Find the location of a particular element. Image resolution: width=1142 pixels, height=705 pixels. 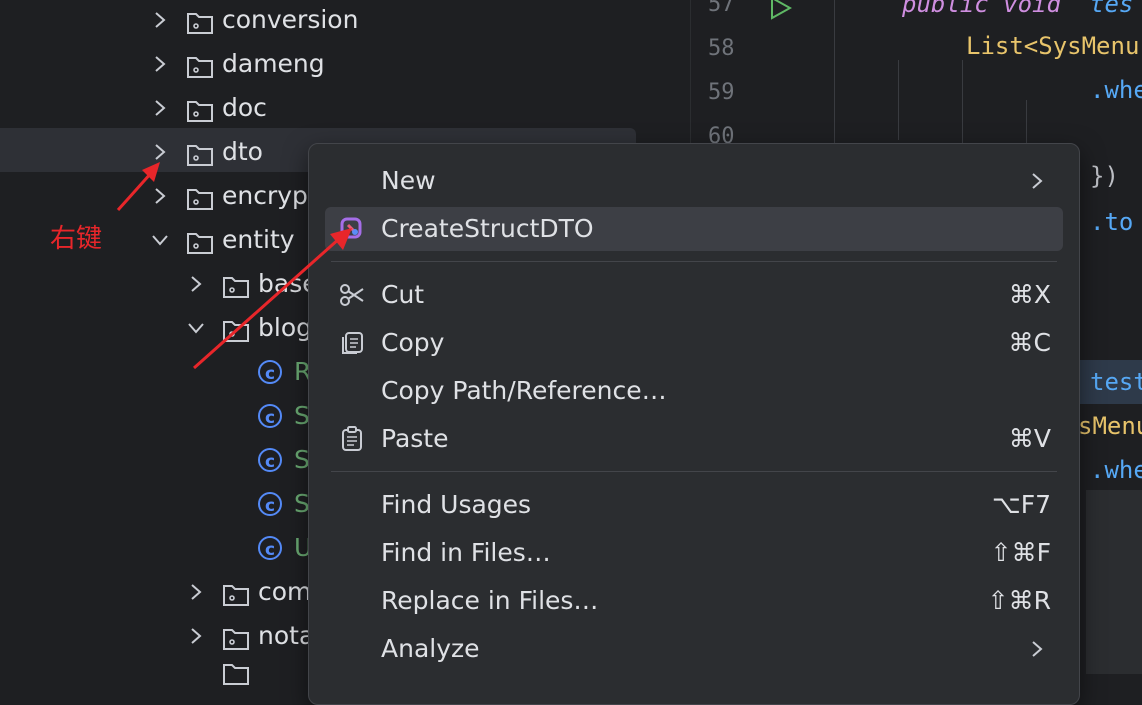

menu-item-label: Paste is located at coordinates (415, 438).